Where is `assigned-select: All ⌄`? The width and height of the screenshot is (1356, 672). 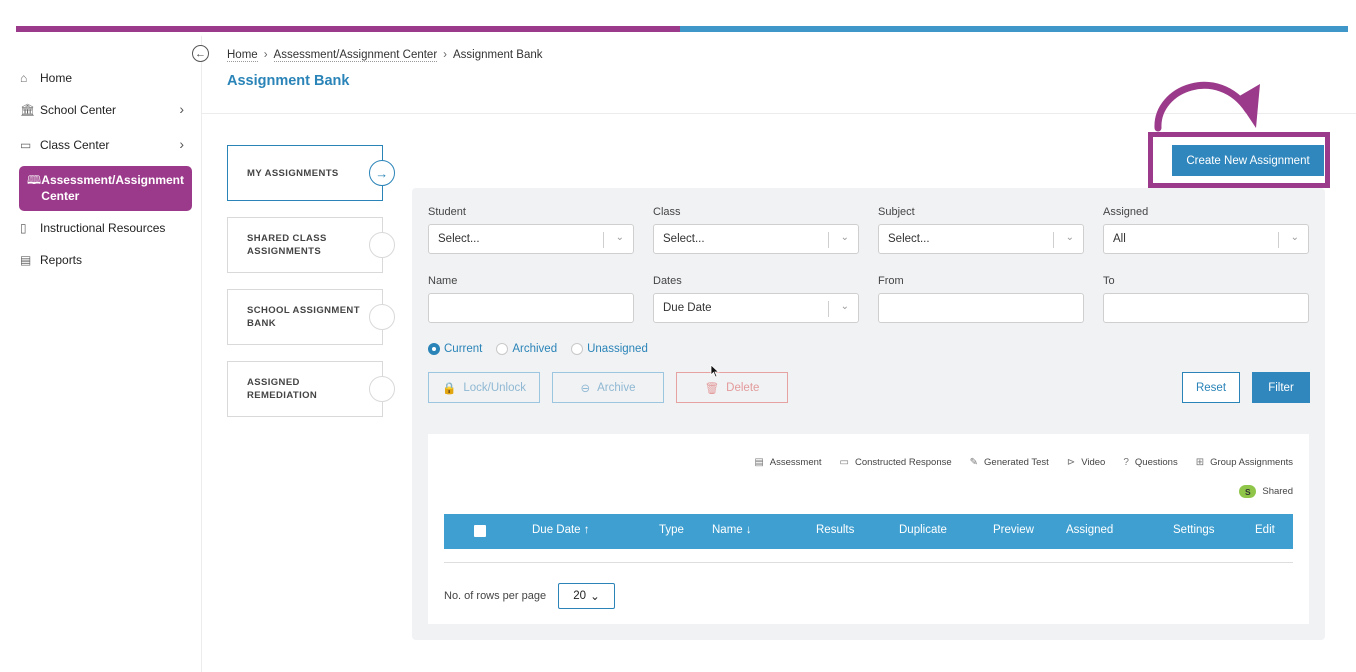 assigned-select: All ⌄ is located at coordinates (1206, 239).